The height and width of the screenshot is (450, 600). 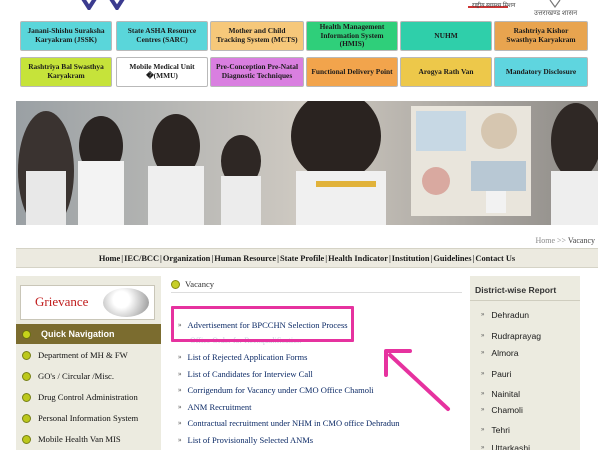 What do you see at coordinates (511, 446) in the screenshot?
I see `district-label: Uttarkashi` at bounding box center [511, 446].